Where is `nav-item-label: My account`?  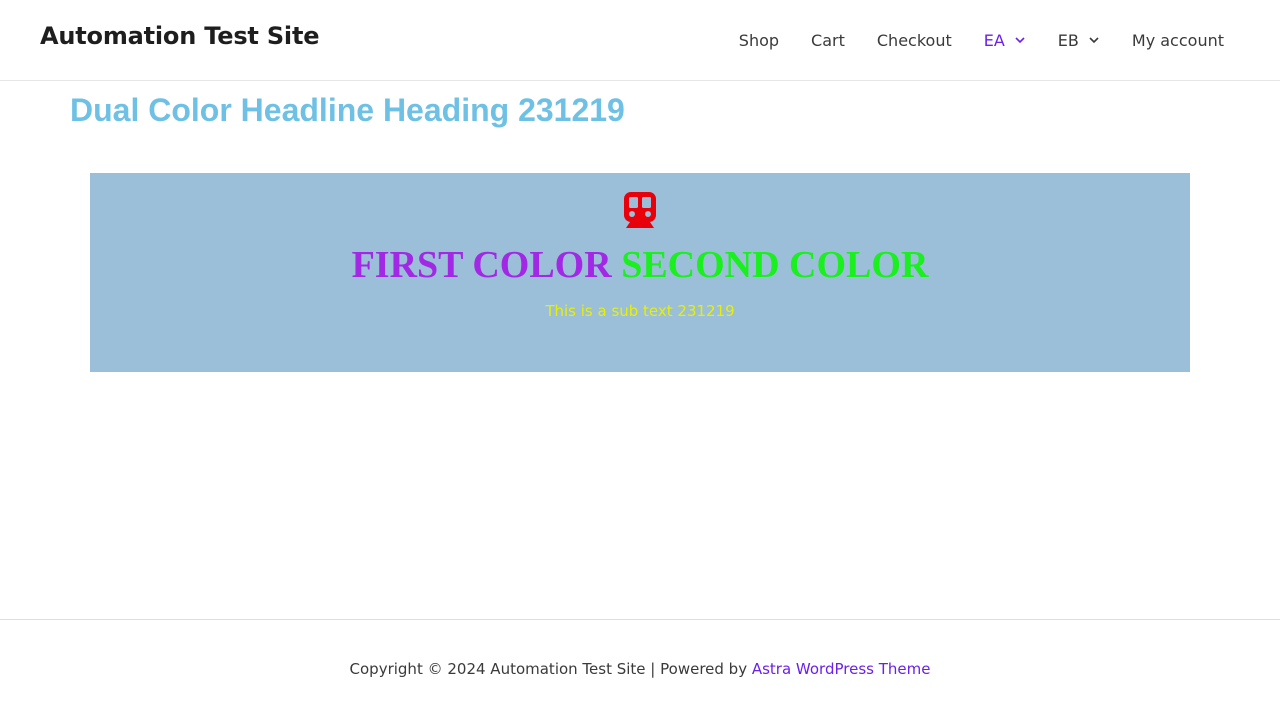
nav-item-label: My account is located at coordinates (1177, 40).